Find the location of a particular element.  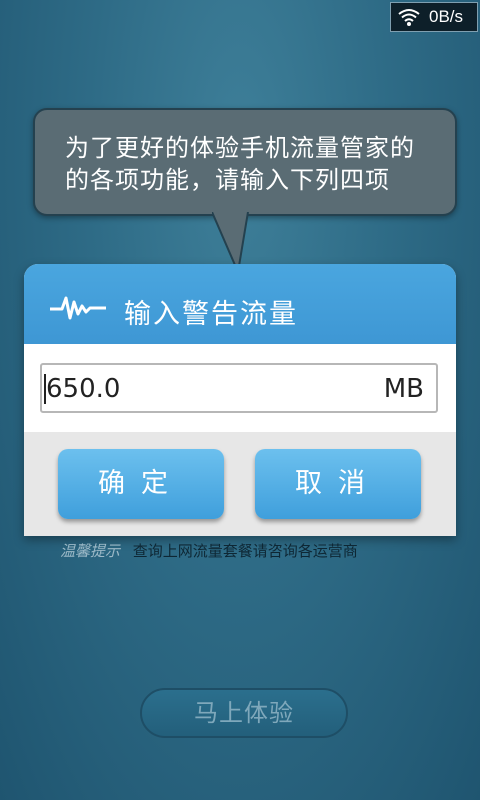

experience-now-button: 马上体验 is located at coordinates (244, 713).